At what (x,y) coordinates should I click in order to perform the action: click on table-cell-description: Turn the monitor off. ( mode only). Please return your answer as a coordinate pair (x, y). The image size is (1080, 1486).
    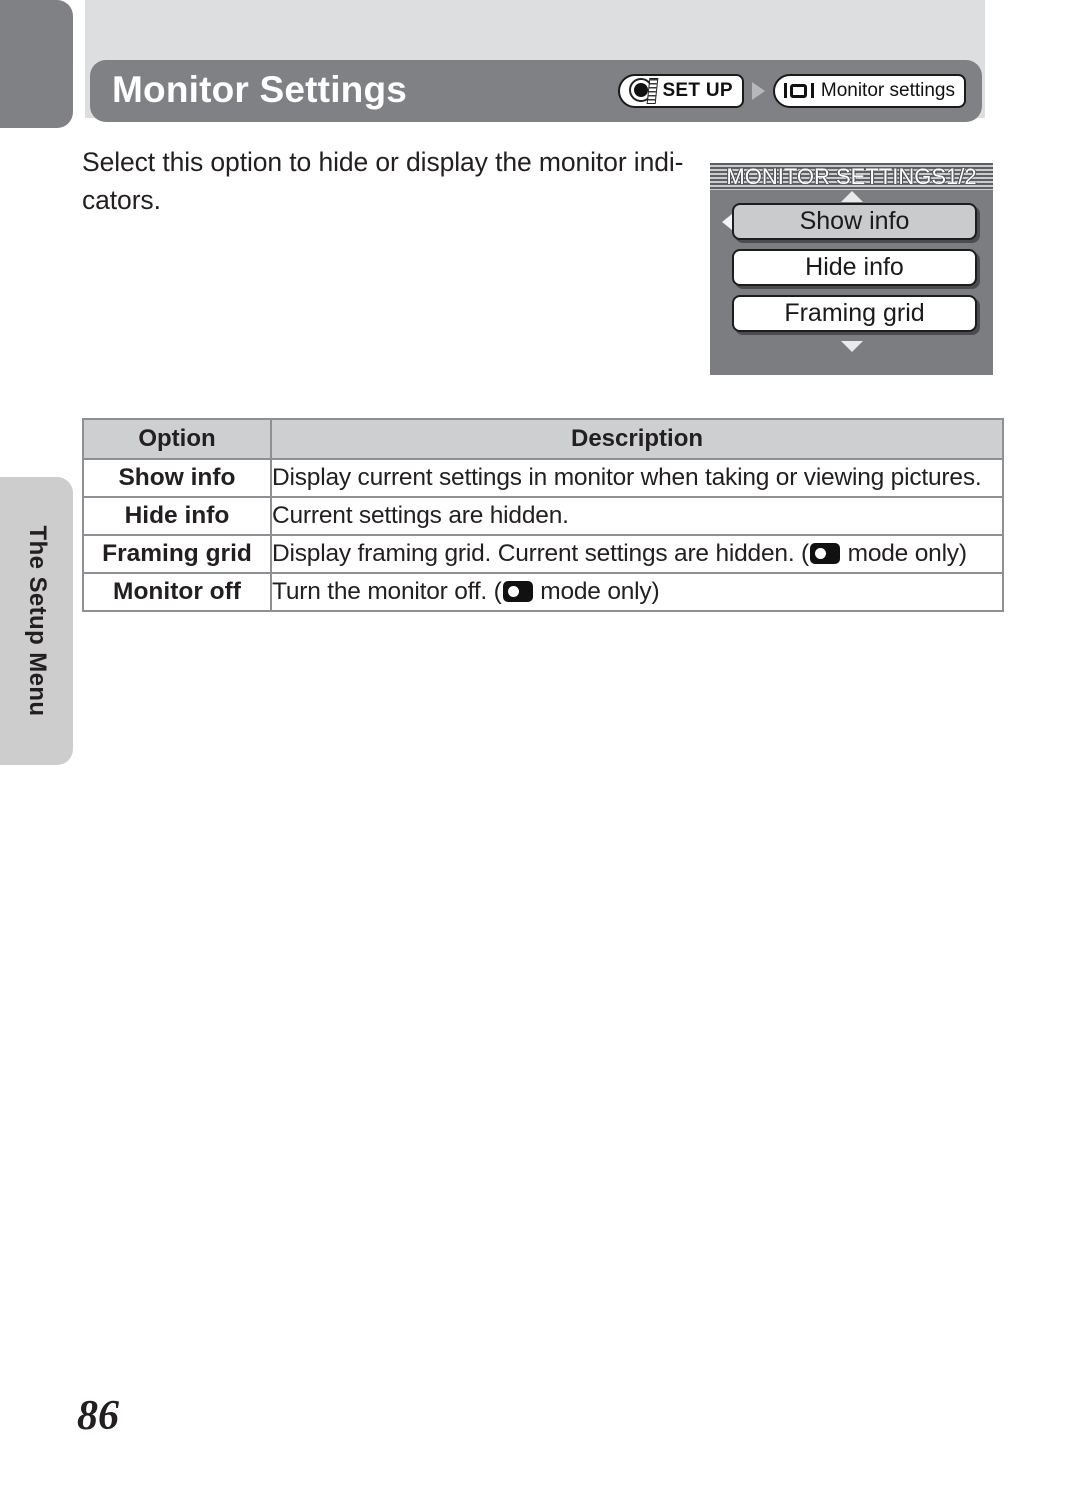
    Looking at the image, I should click on (637, 592).